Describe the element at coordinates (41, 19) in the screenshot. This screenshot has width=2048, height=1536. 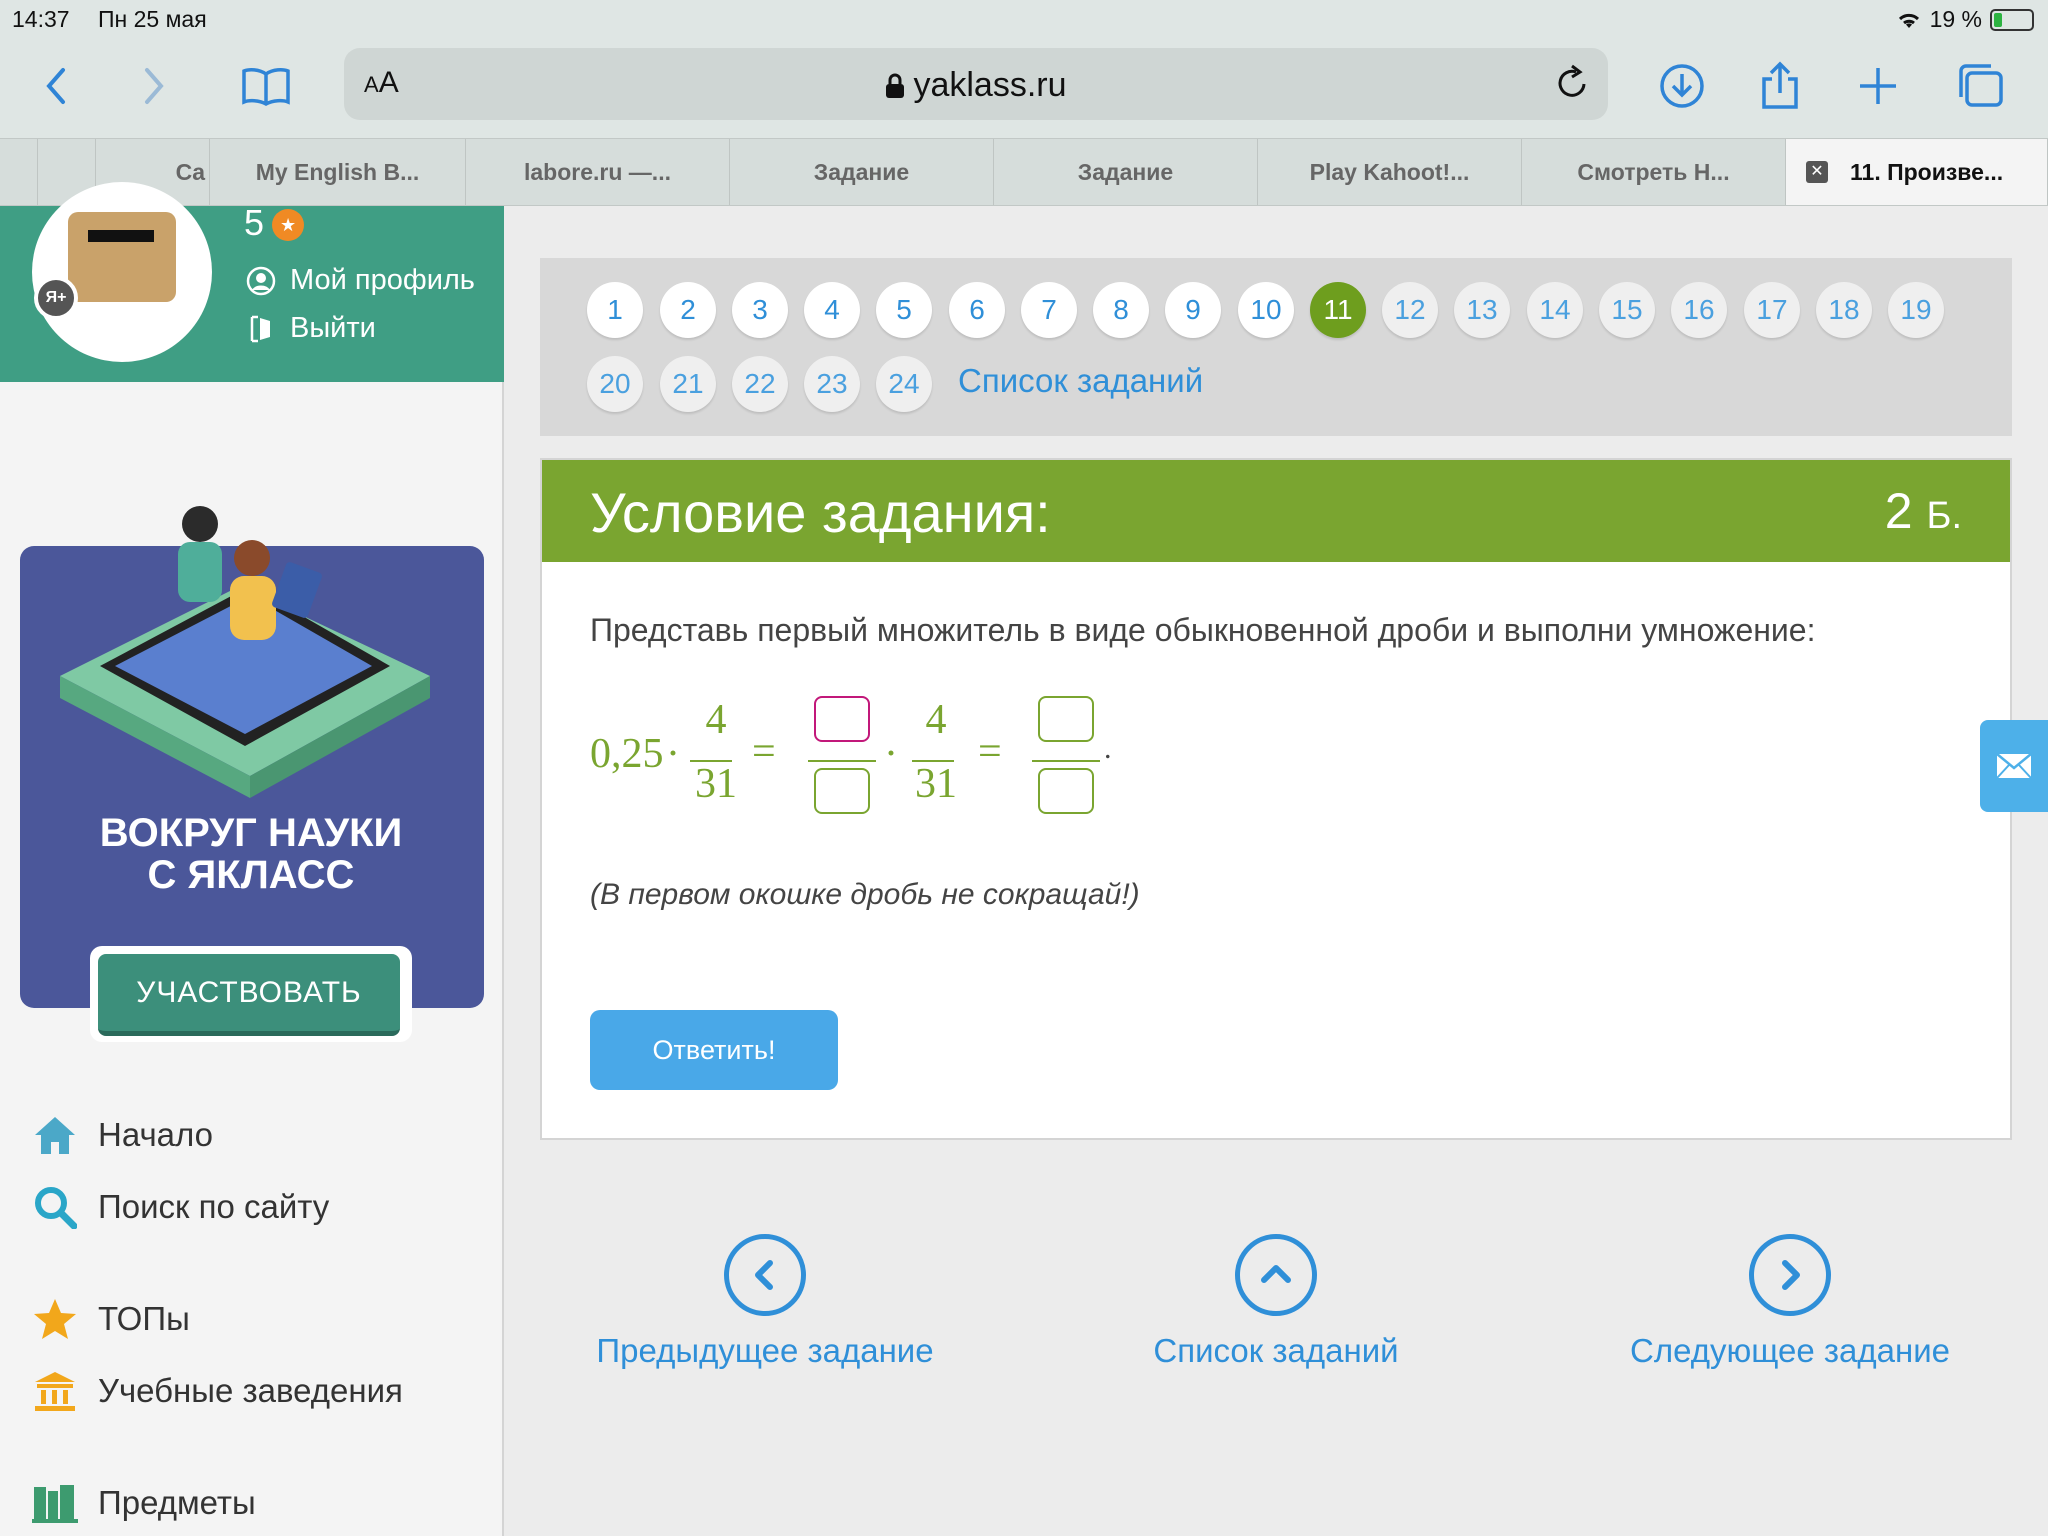
I see `clock: 14:37` at that location.